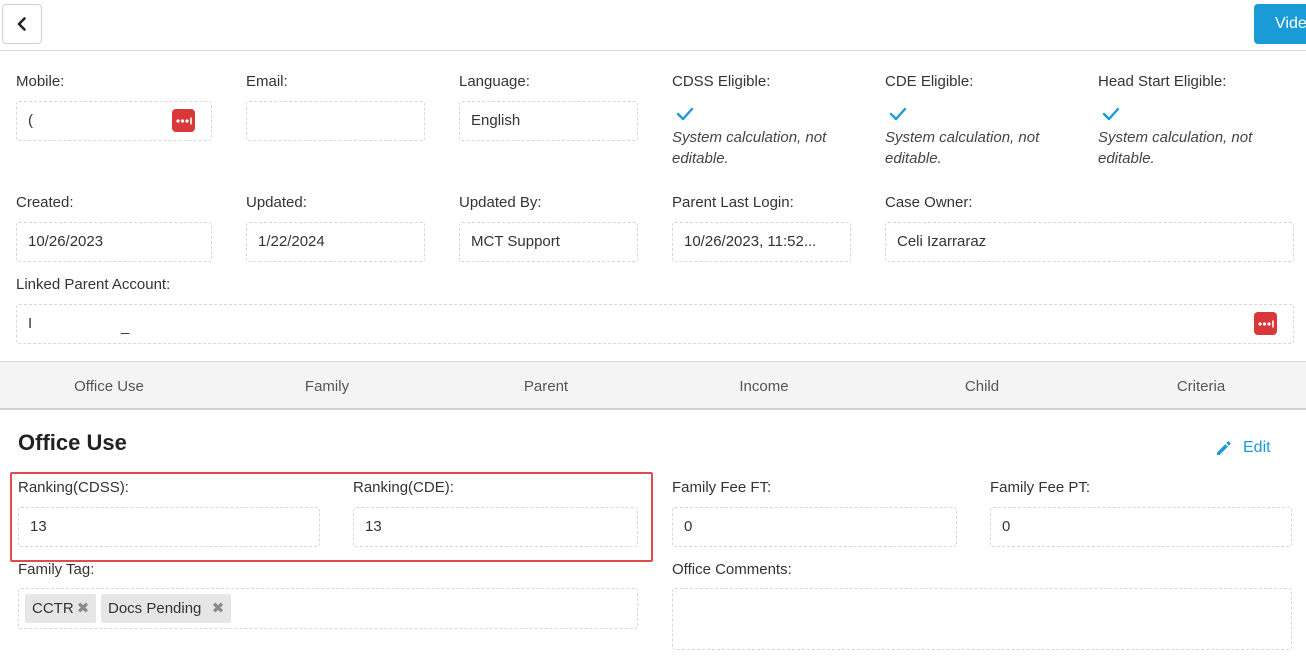  Describe the element at coordinates (494, 81) in the screenshot. I see `language-label: Language:` at that location.